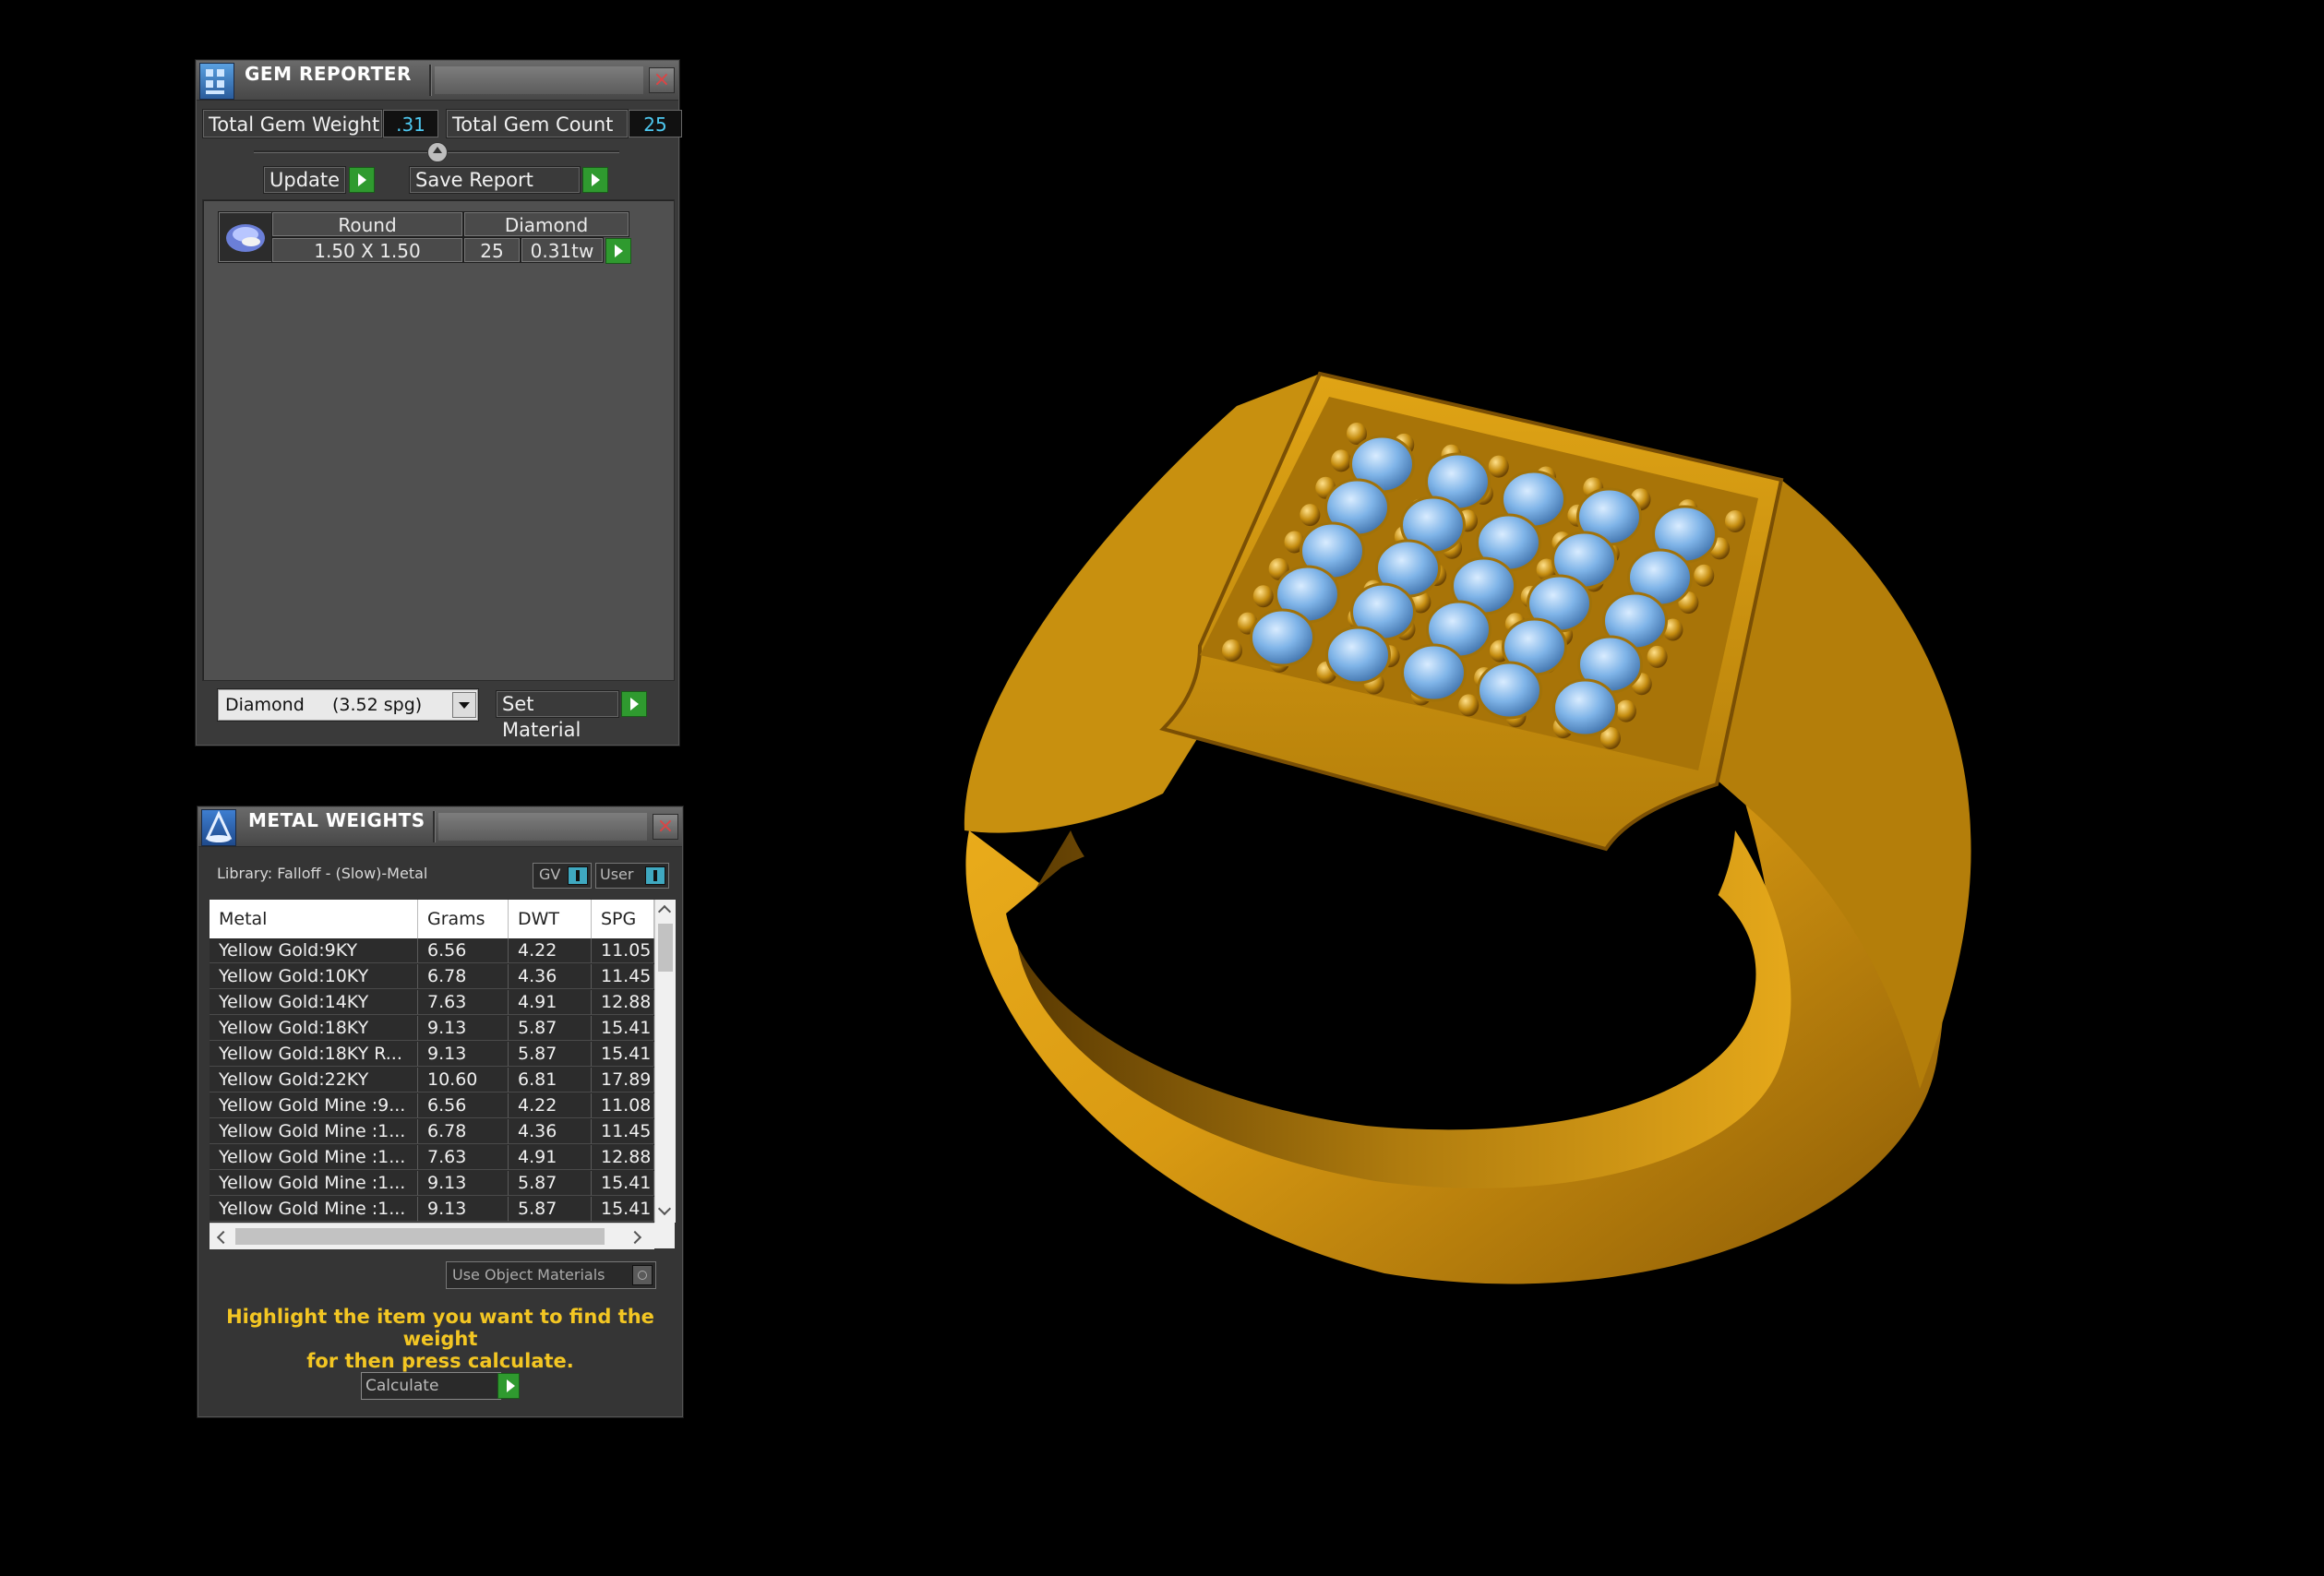 This screenshot has width=2324, height=1576. I want to click on title-fill, so click(539, 80).